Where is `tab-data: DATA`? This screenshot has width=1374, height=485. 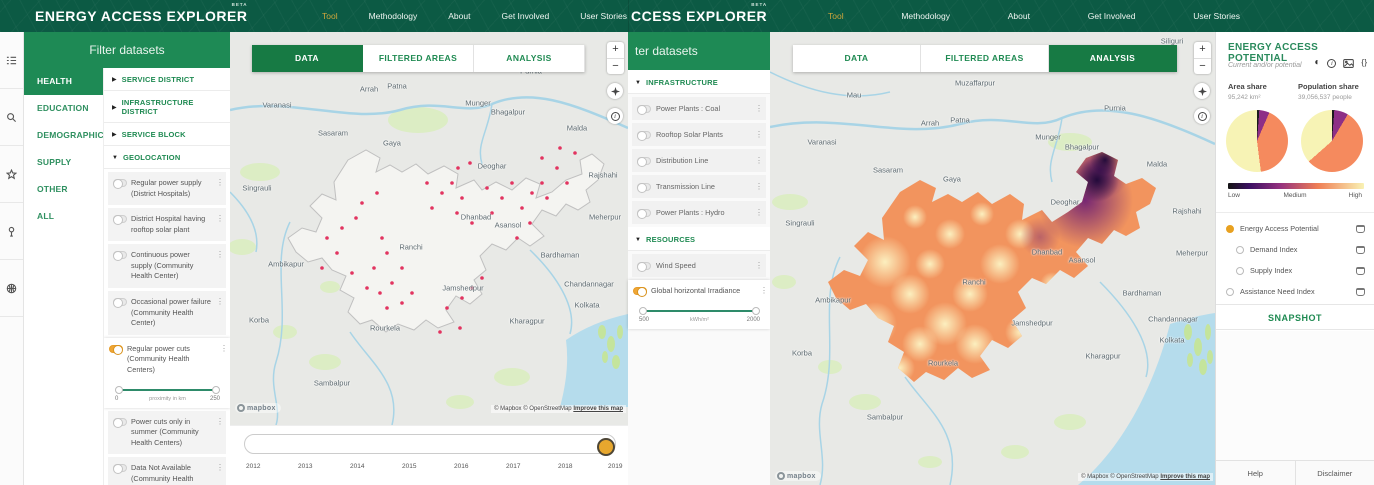 tab-data: DATA is located at coordinates (857, 58).